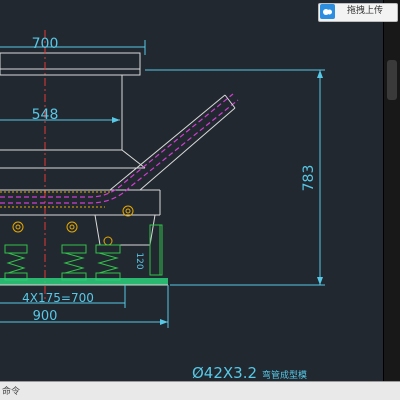  I want to click on drawing-title-desc: 弯管成型模, so click(284, 375).